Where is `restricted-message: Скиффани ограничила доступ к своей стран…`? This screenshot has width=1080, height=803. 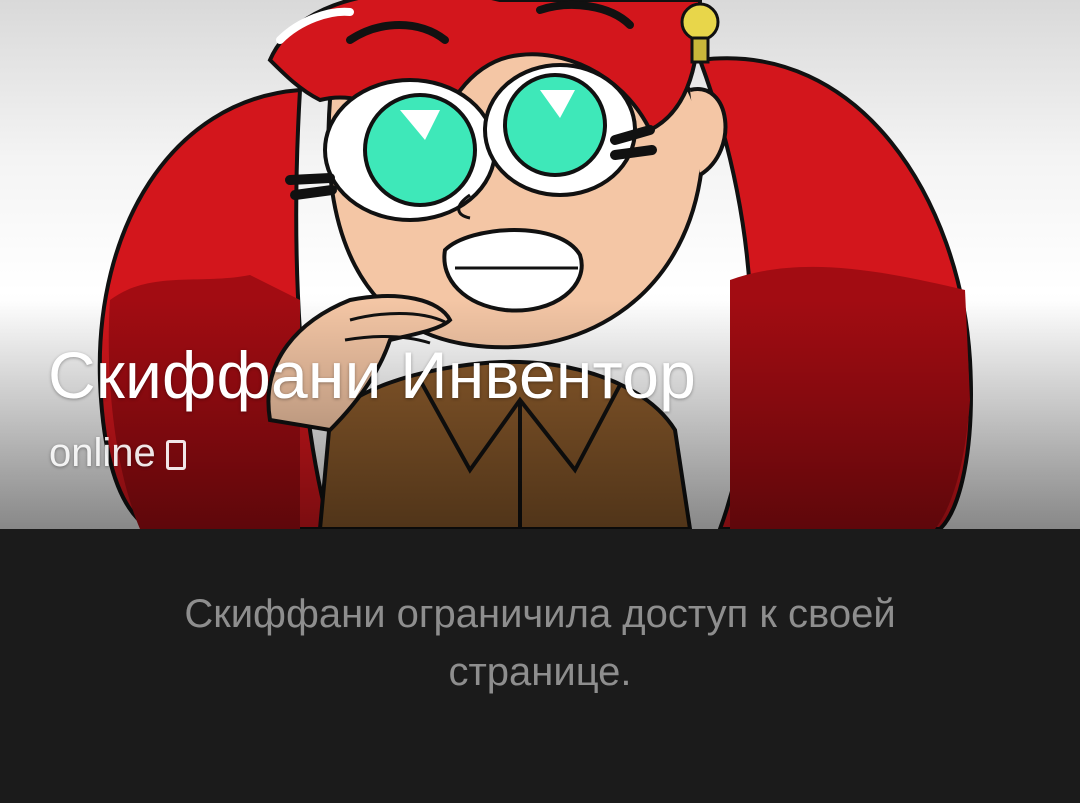
restricted-message: Скиффани ограничила доступ к своей стран… is located at coordinates (540, 643).